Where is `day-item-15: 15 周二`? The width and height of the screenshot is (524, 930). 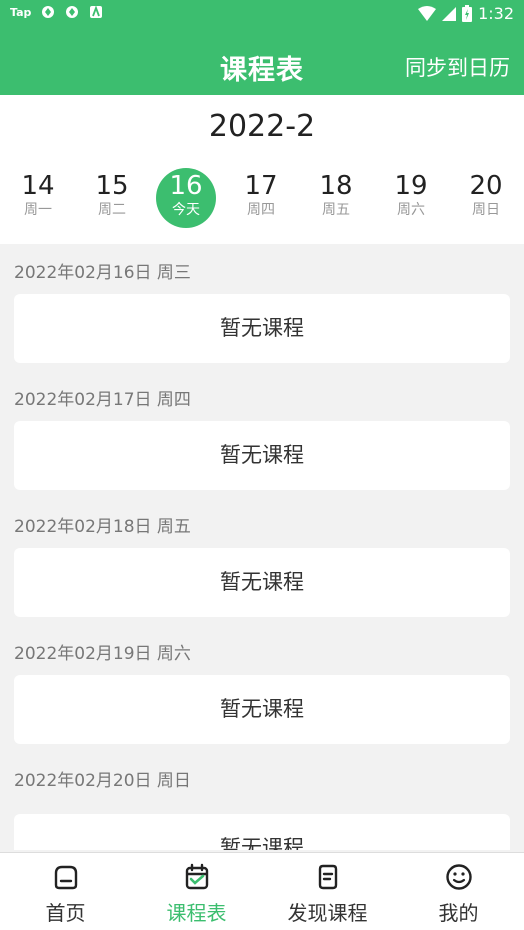
day-item-15: 15 周二 is located at coordinates (112, 198).